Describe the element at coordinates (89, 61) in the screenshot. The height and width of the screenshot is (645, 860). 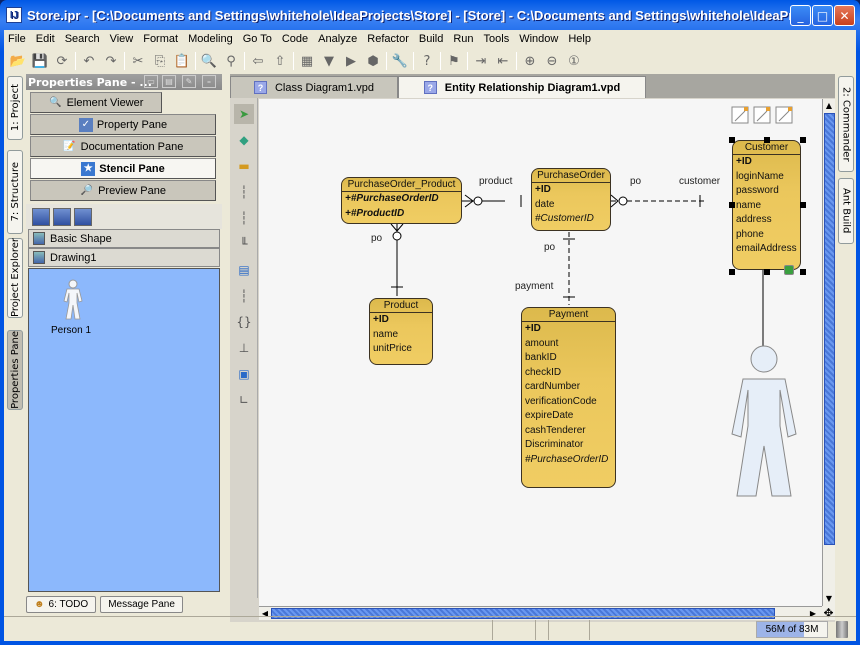
I see `undo-icon: ↶` at that location.